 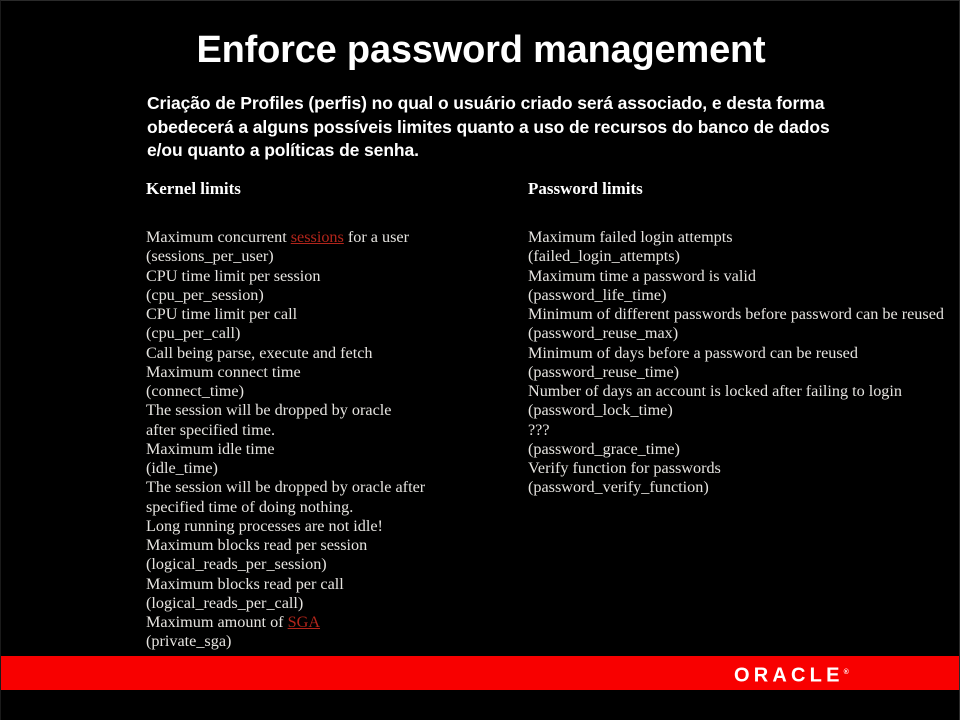 I want to click on limit-text: (sessions_per_user), so click(x=210, y=256).